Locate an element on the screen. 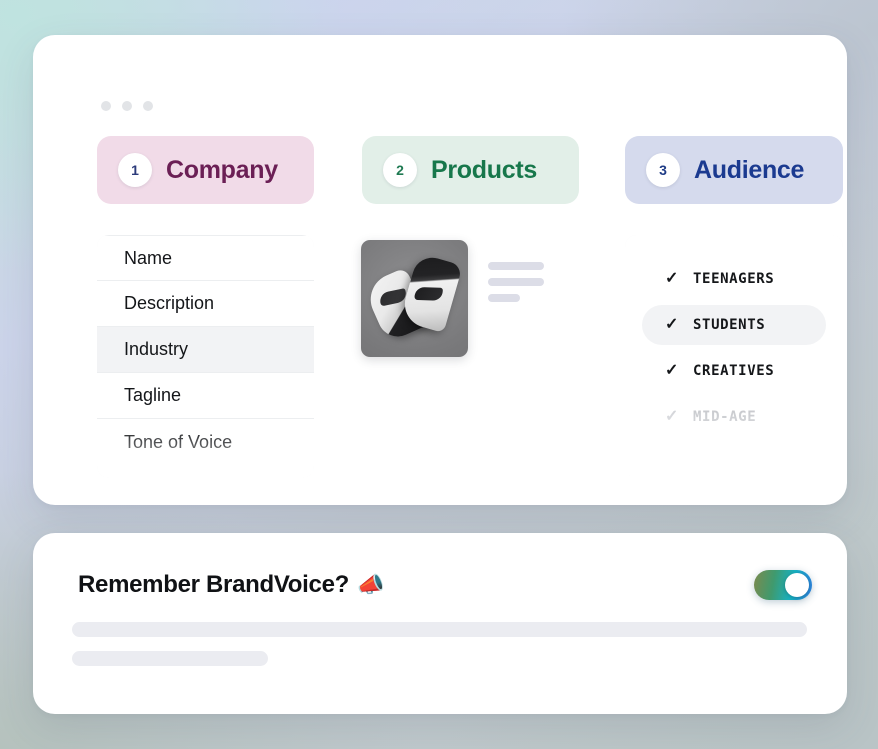  window-dot-minimize is located at coordinates (127, 106).